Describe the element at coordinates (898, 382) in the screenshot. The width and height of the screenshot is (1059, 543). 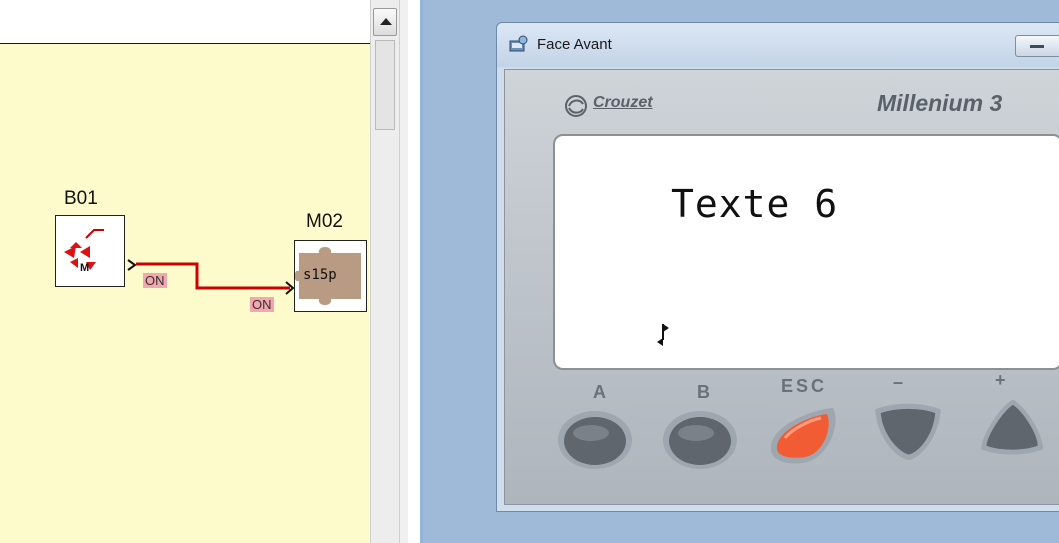
I see `key-minus-label: –` at that location.